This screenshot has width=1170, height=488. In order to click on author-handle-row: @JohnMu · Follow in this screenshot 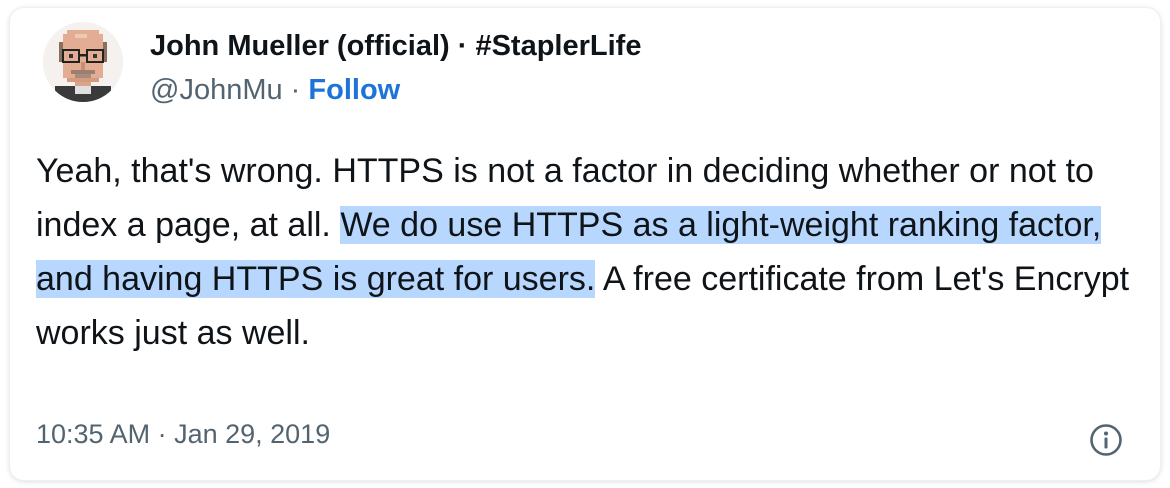, I will do `click(275, 90)`.